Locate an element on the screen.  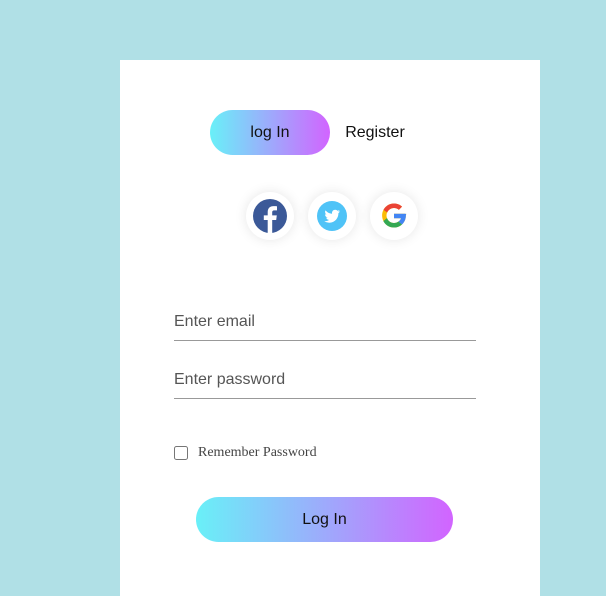
tab-register: Register is located at coordinates (375, 132).